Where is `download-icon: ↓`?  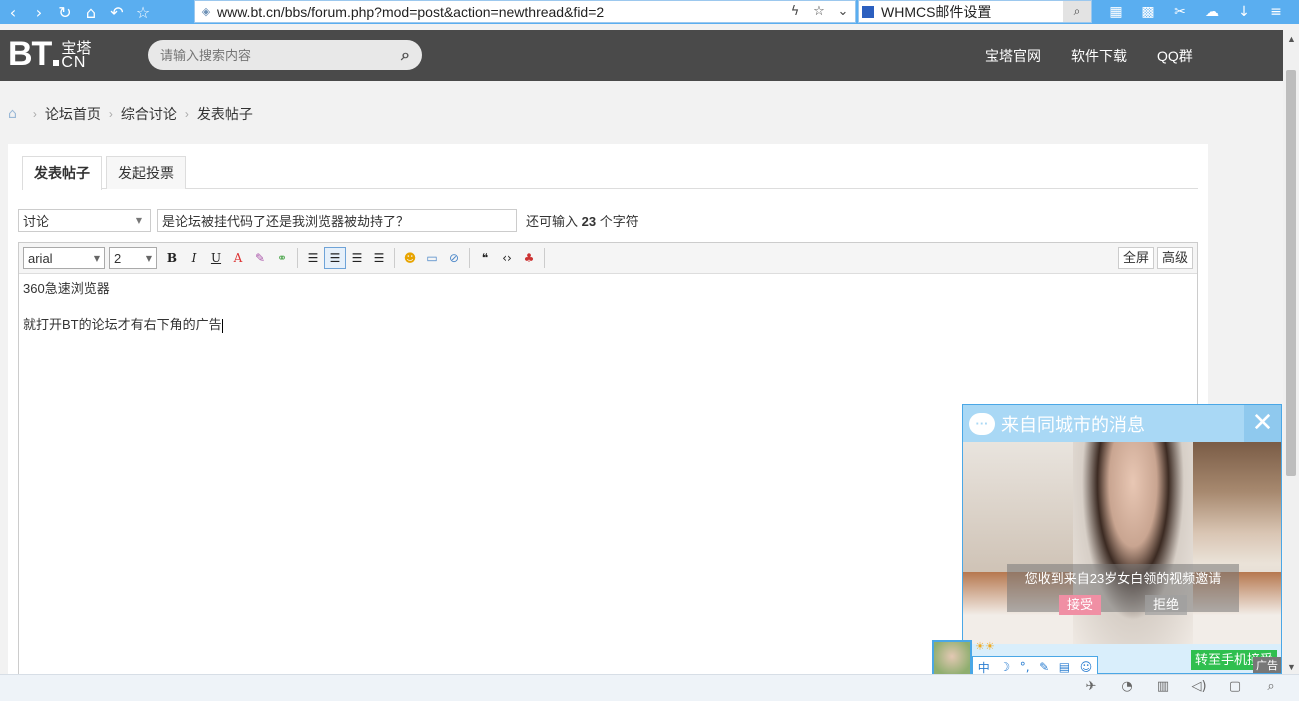 download-icon: ↓ is located at coordinates (1244, 12).